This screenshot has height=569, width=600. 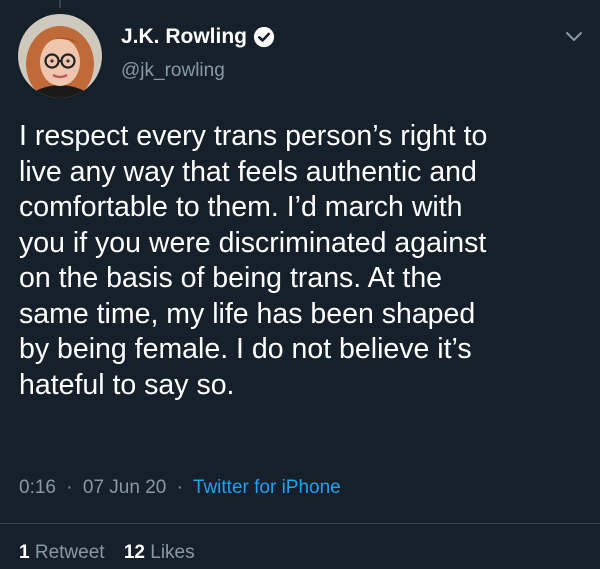 I want to click on likes-stat: 12 Likes, so click(x=159, y=552).